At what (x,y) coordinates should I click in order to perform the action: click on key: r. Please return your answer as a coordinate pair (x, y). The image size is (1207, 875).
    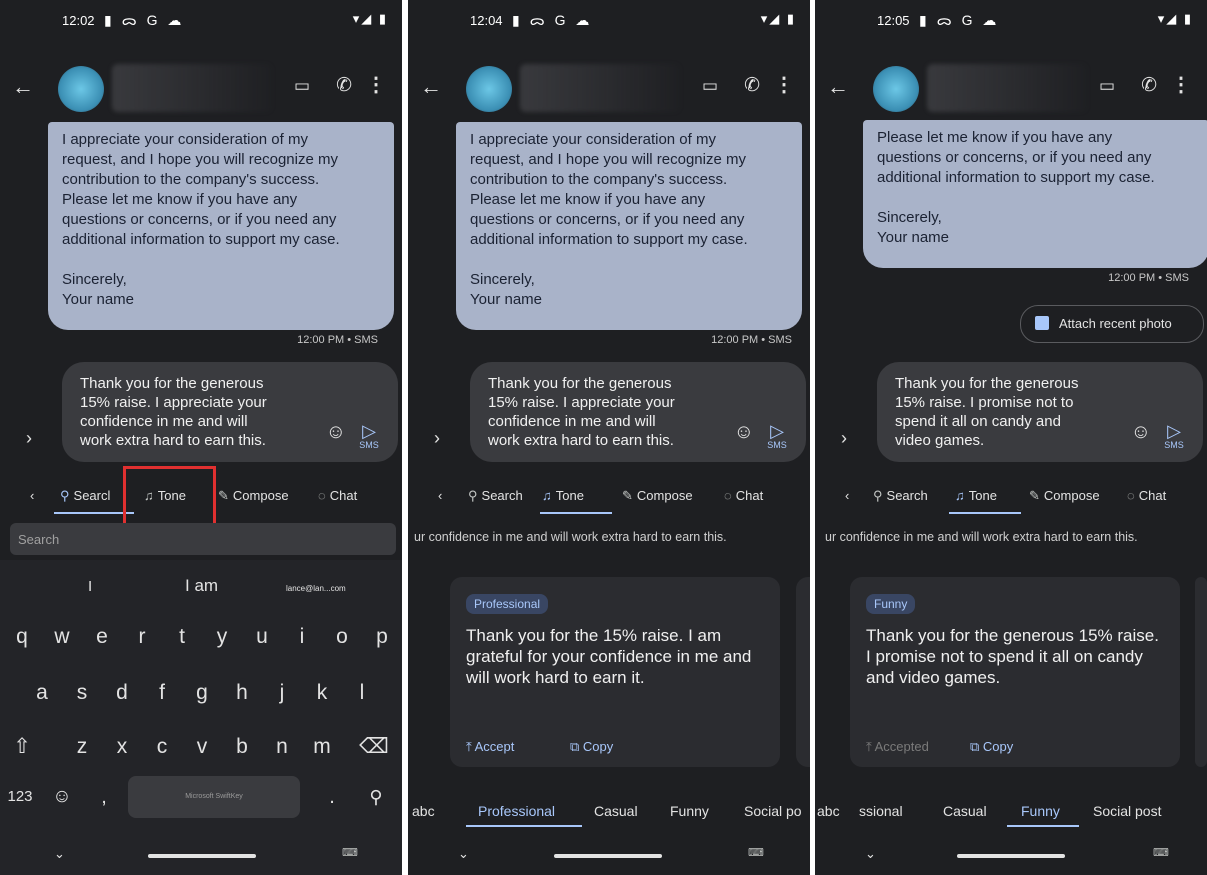
    Looking at the image, I should click on (142, 637).